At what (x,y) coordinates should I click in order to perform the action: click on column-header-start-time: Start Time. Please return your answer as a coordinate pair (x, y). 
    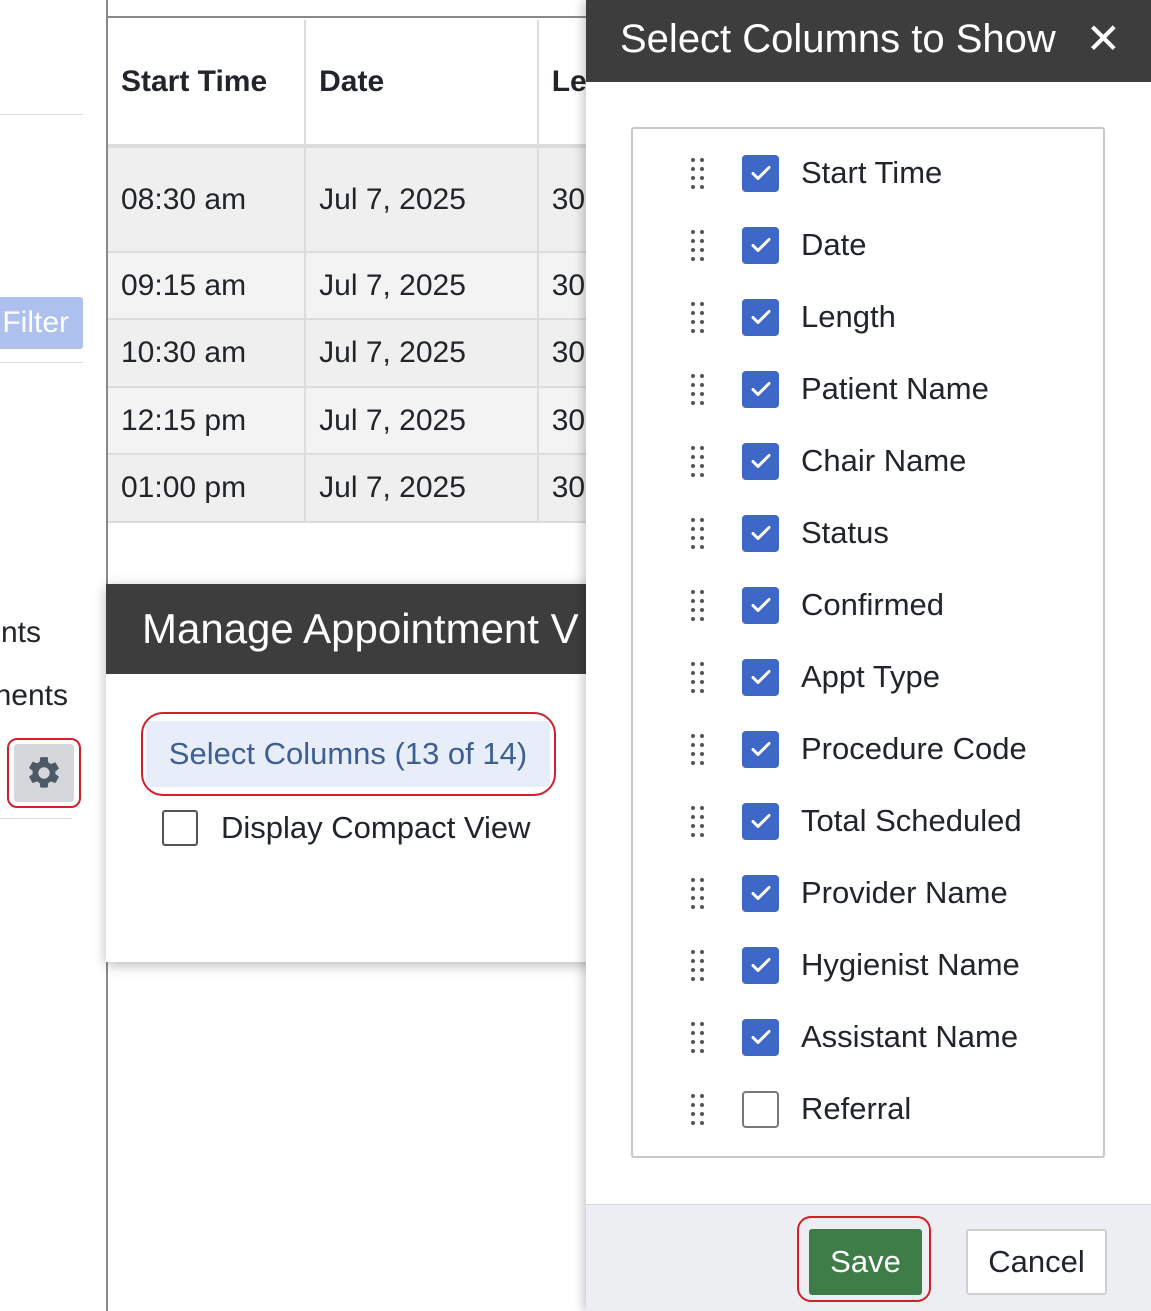
    Looking at the image, I should click on (207, 84).